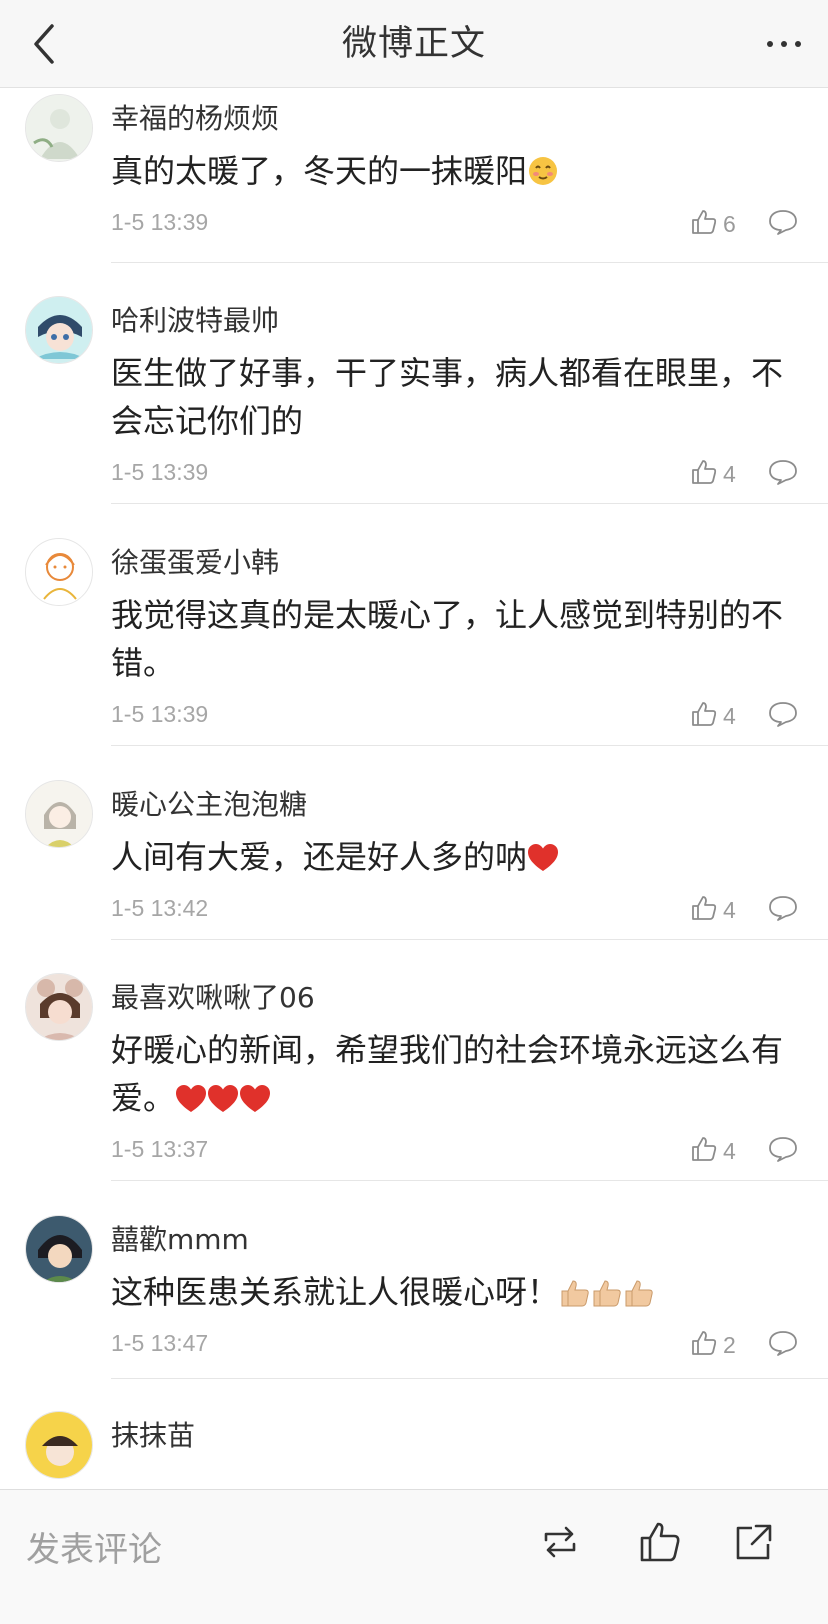  I want to click on comment-time: 1-5 13:42, so click(160, 908).